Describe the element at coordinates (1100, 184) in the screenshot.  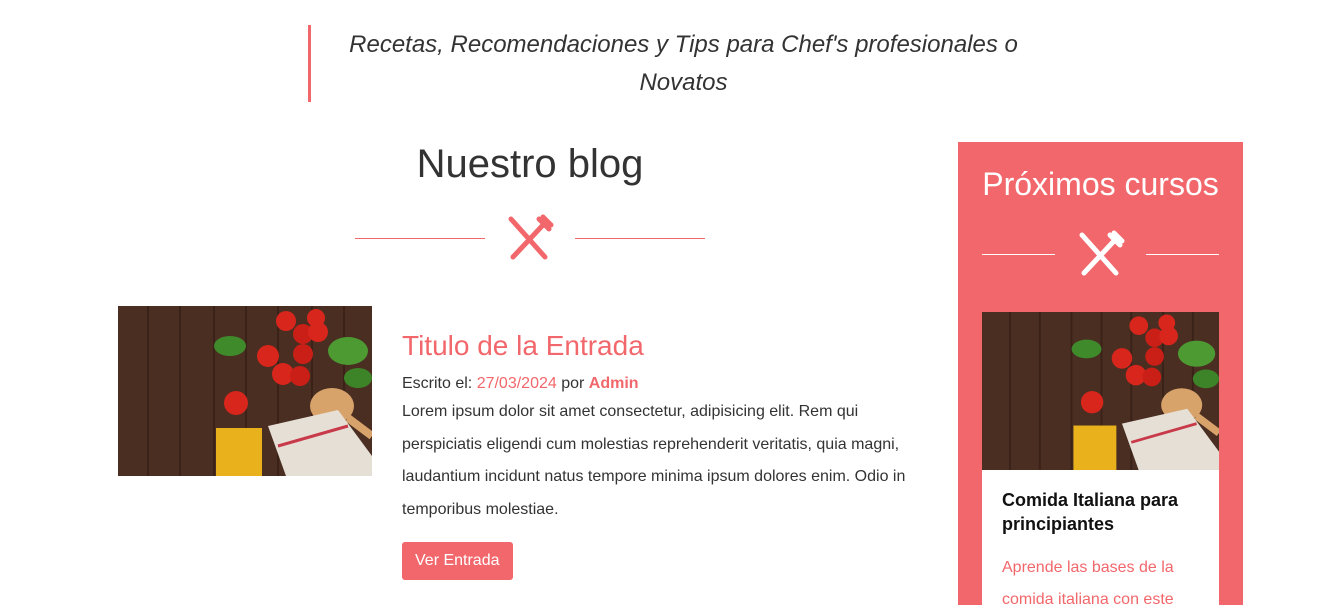
I see `sidebar-title: Próximos cursos` at that location.